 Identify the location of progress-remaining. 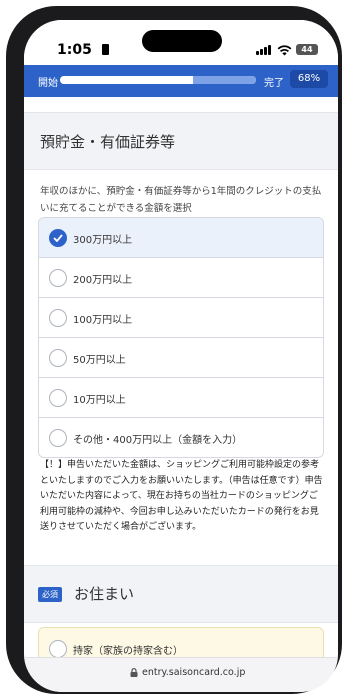
(224, 80).